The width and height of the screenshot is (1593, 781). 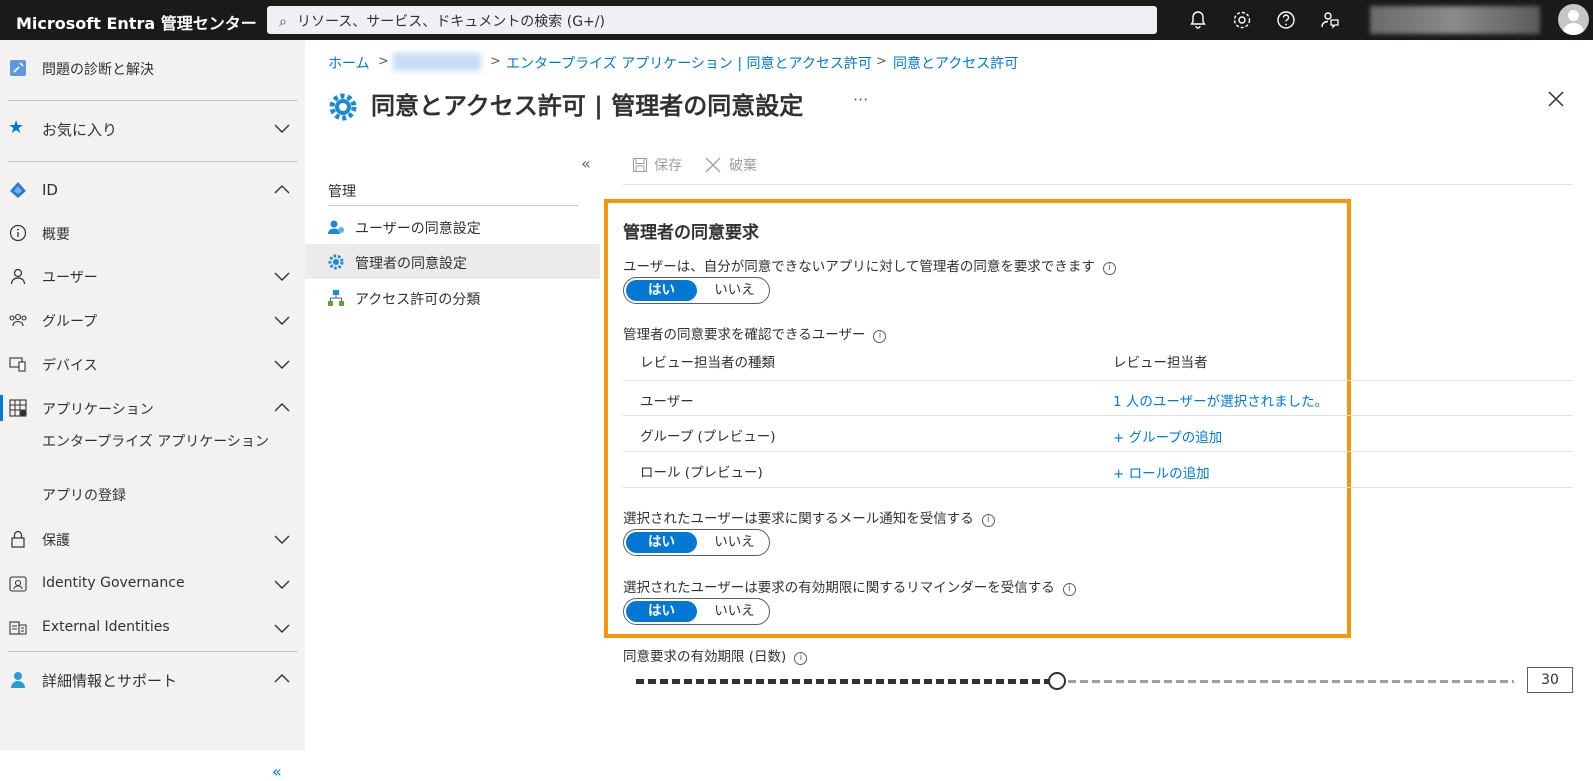 I want to click on sidebar-label: アプリケーション, so click(x=98, y=410).